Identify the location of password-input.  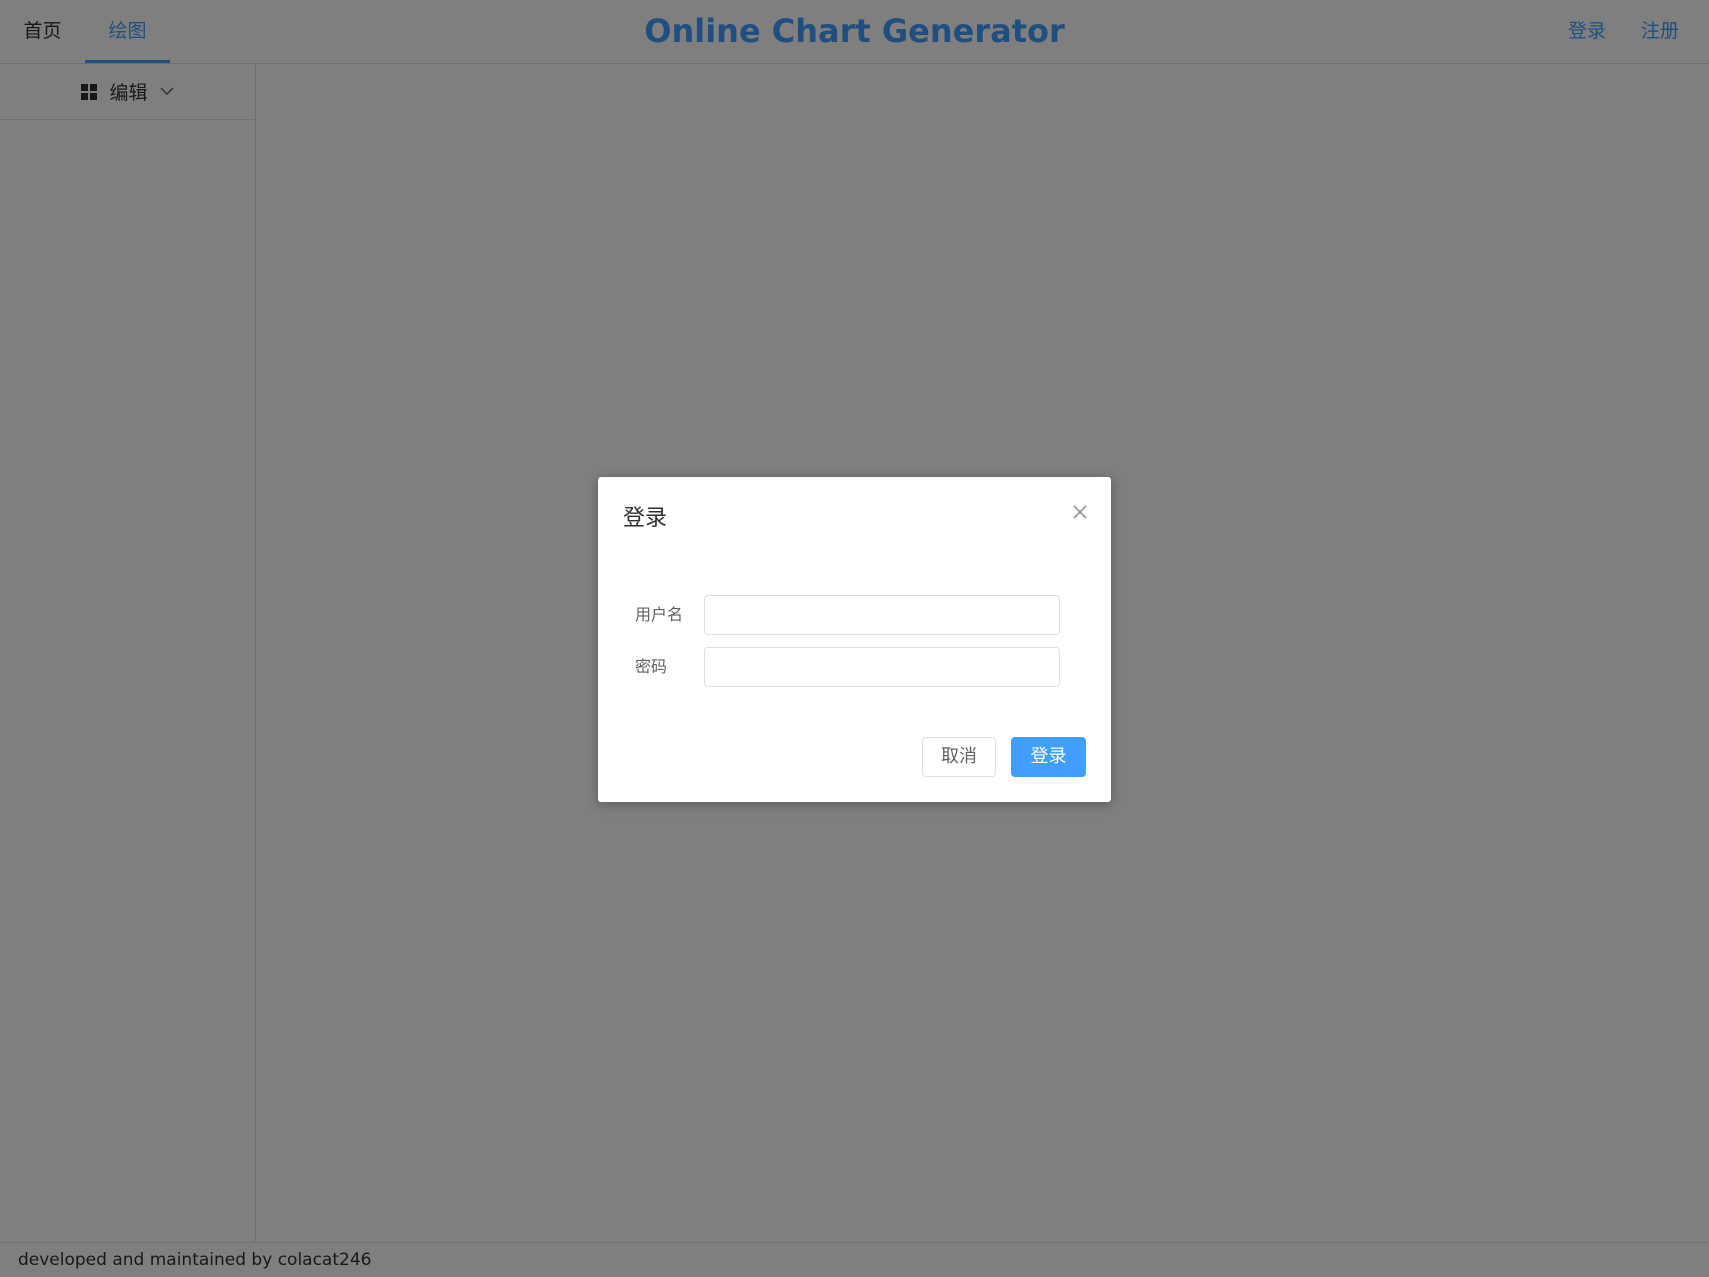
(882, 667).